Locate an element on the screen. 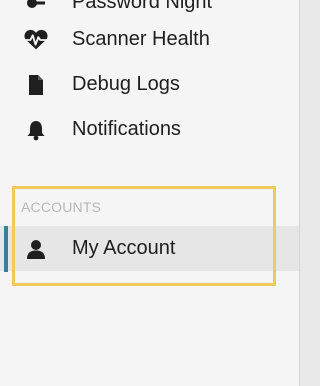  key-icon is located at coordinates (36, 7).